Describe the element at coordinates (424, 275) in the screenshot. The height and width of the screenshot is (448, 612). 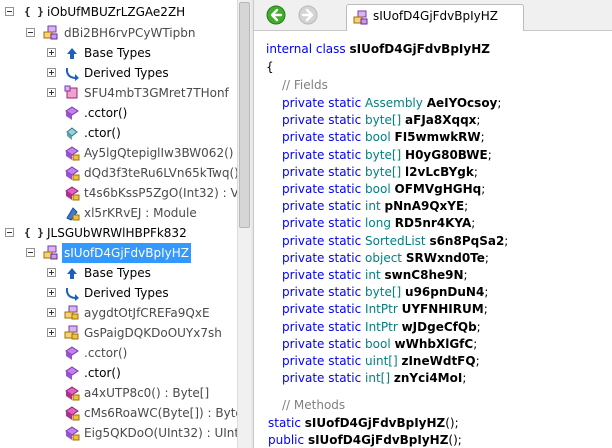
I see `field-name: swnC8he9N` at that location.